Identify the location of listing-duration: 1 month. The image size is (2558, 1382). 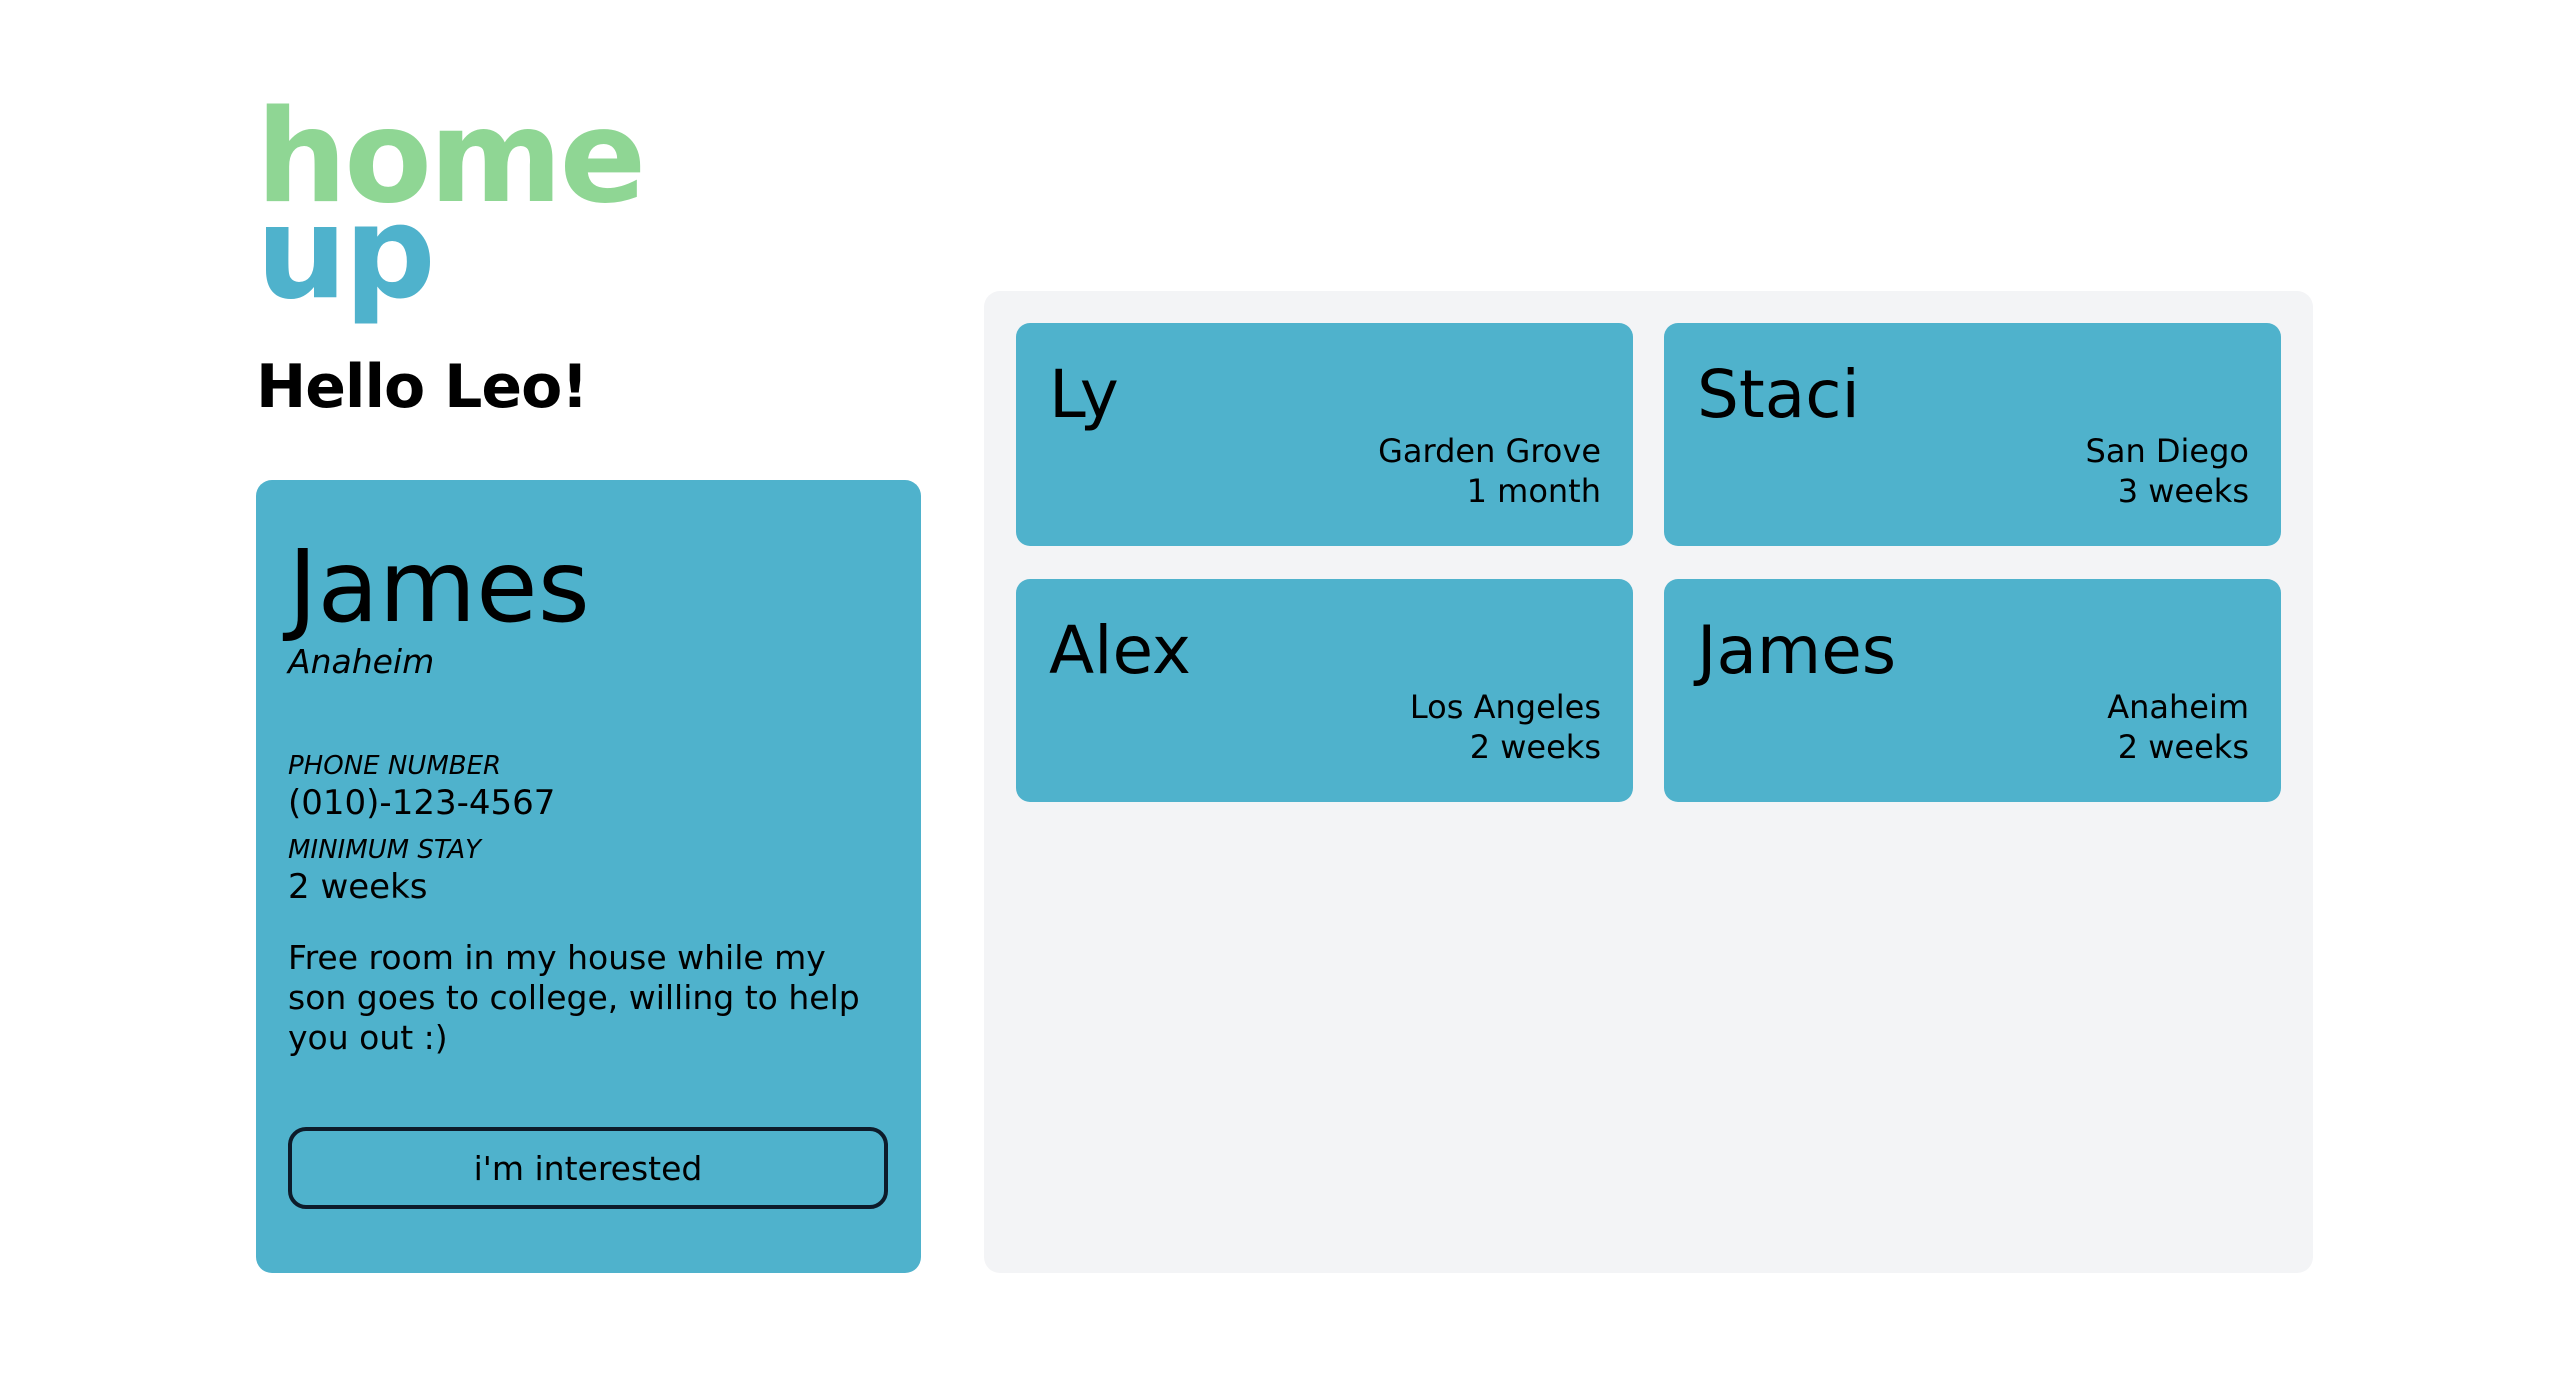
(1533, 491).